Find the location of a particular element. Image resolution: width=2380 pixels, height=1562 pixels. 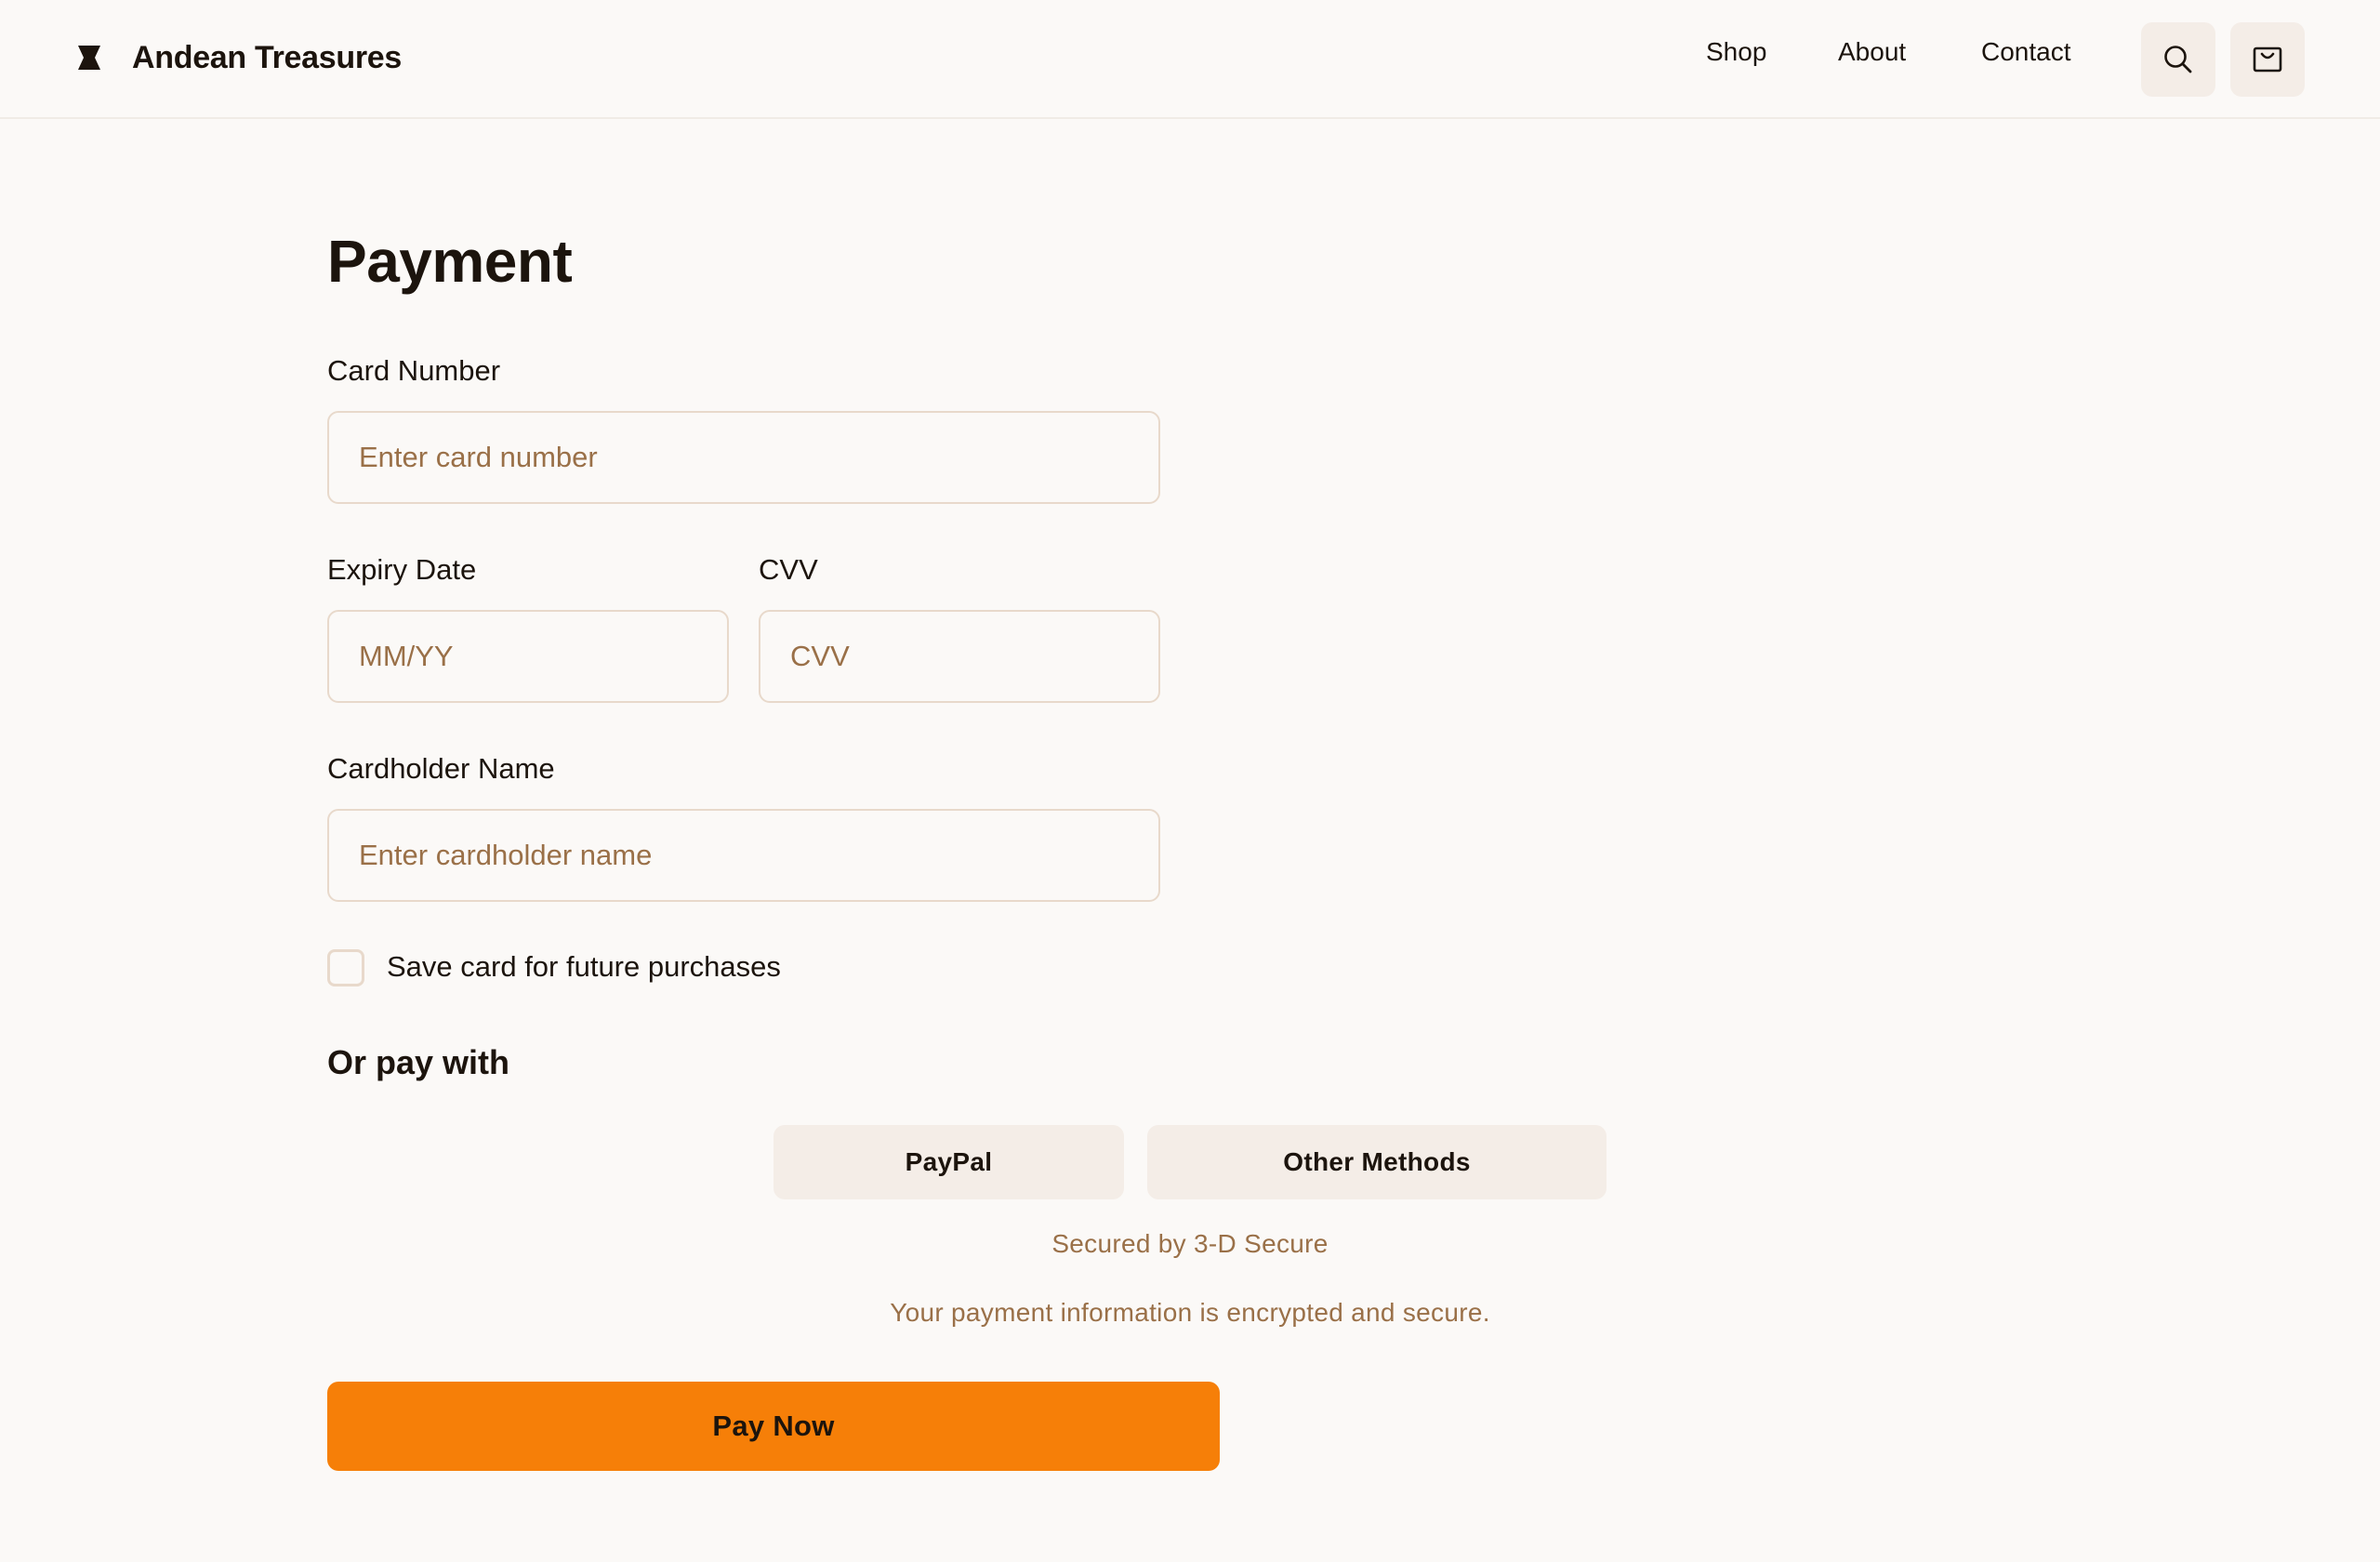

expiry-date-label: Expiry Date is located at coordinates (402, 569).